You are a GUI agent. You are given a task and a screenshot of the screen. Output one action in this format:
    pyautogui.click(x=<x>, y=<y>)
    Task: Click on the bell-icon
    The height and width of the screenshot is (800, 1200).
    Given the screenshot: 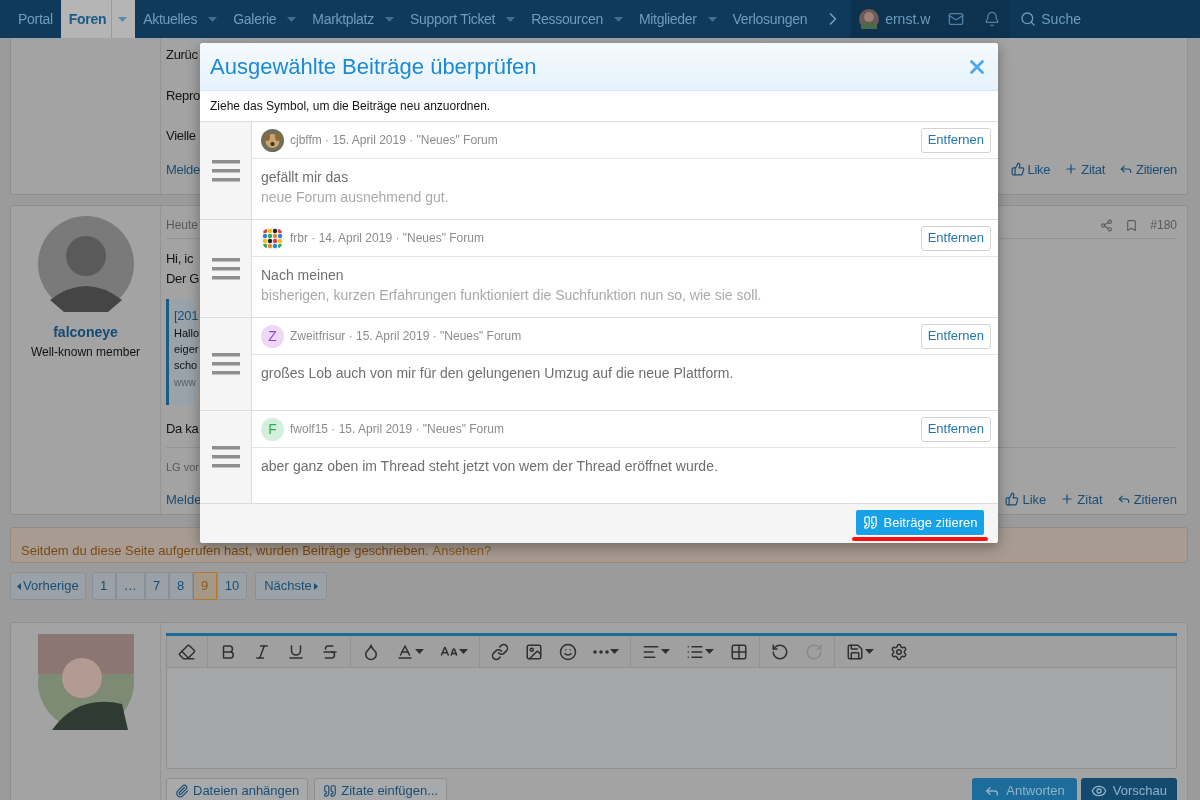 What is the action you would take?
    pyautogui.click(x=992, y=19)
    